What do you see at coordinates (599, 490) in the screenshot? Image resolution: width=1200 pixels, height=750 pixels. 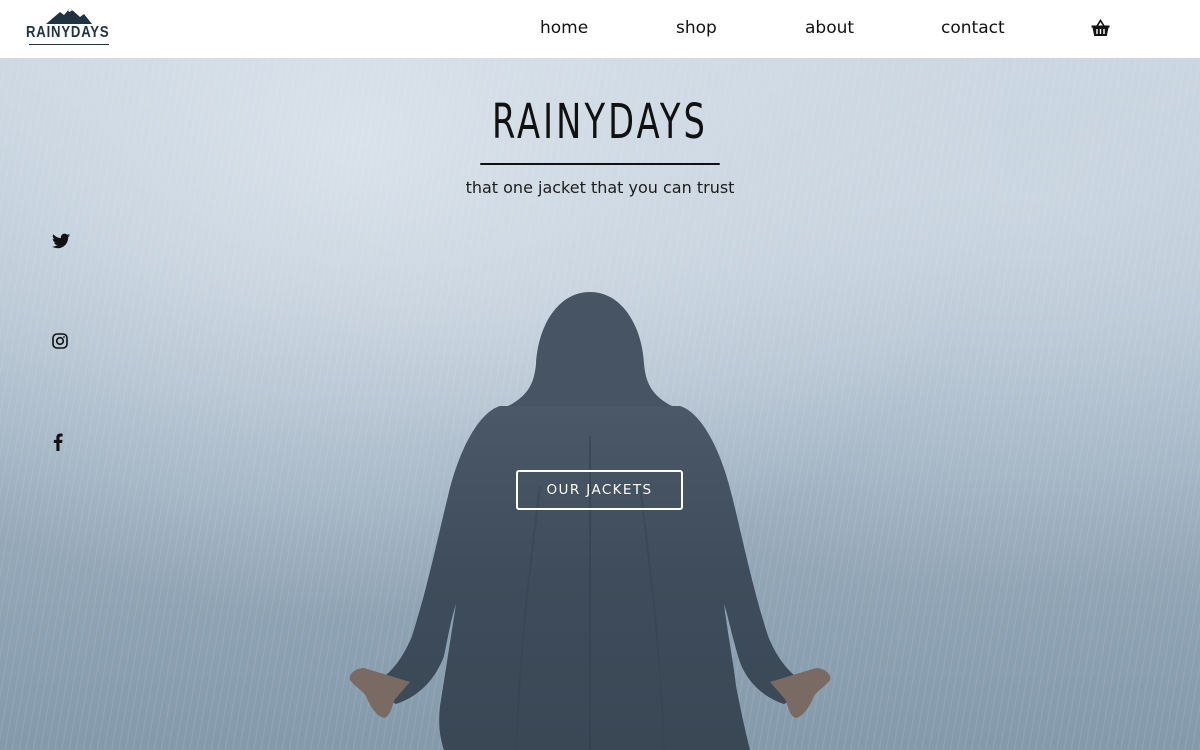 I see `our-jackets-button: OUR JACKETS` at bounding box center [599, 490].